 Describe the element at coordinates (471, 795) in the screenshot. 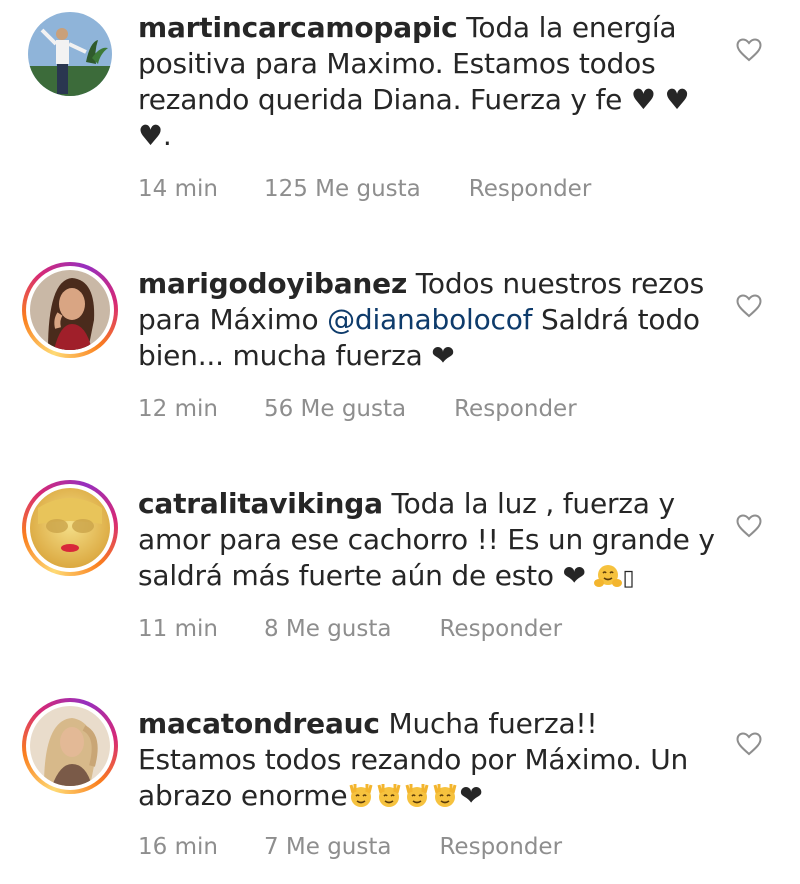

I see `comment-text-tail: ❤` at that location.